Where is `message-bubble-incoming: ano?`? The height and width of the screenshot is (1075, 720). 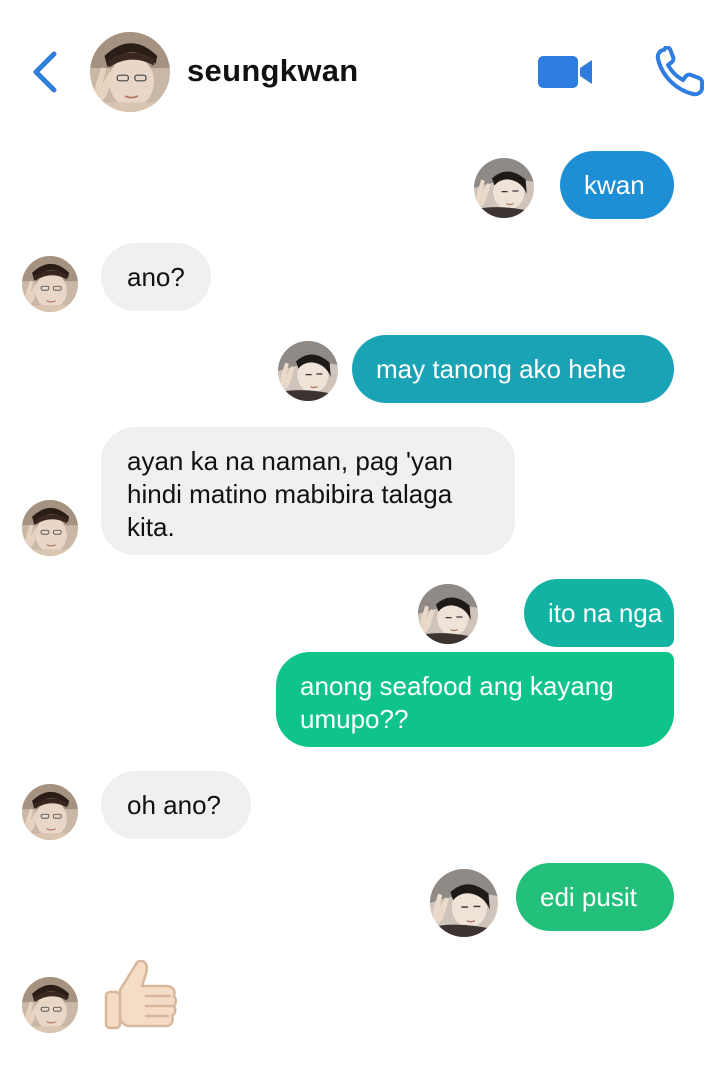 message-bubble-incoming: ano? is located at coordinates (156, 277).